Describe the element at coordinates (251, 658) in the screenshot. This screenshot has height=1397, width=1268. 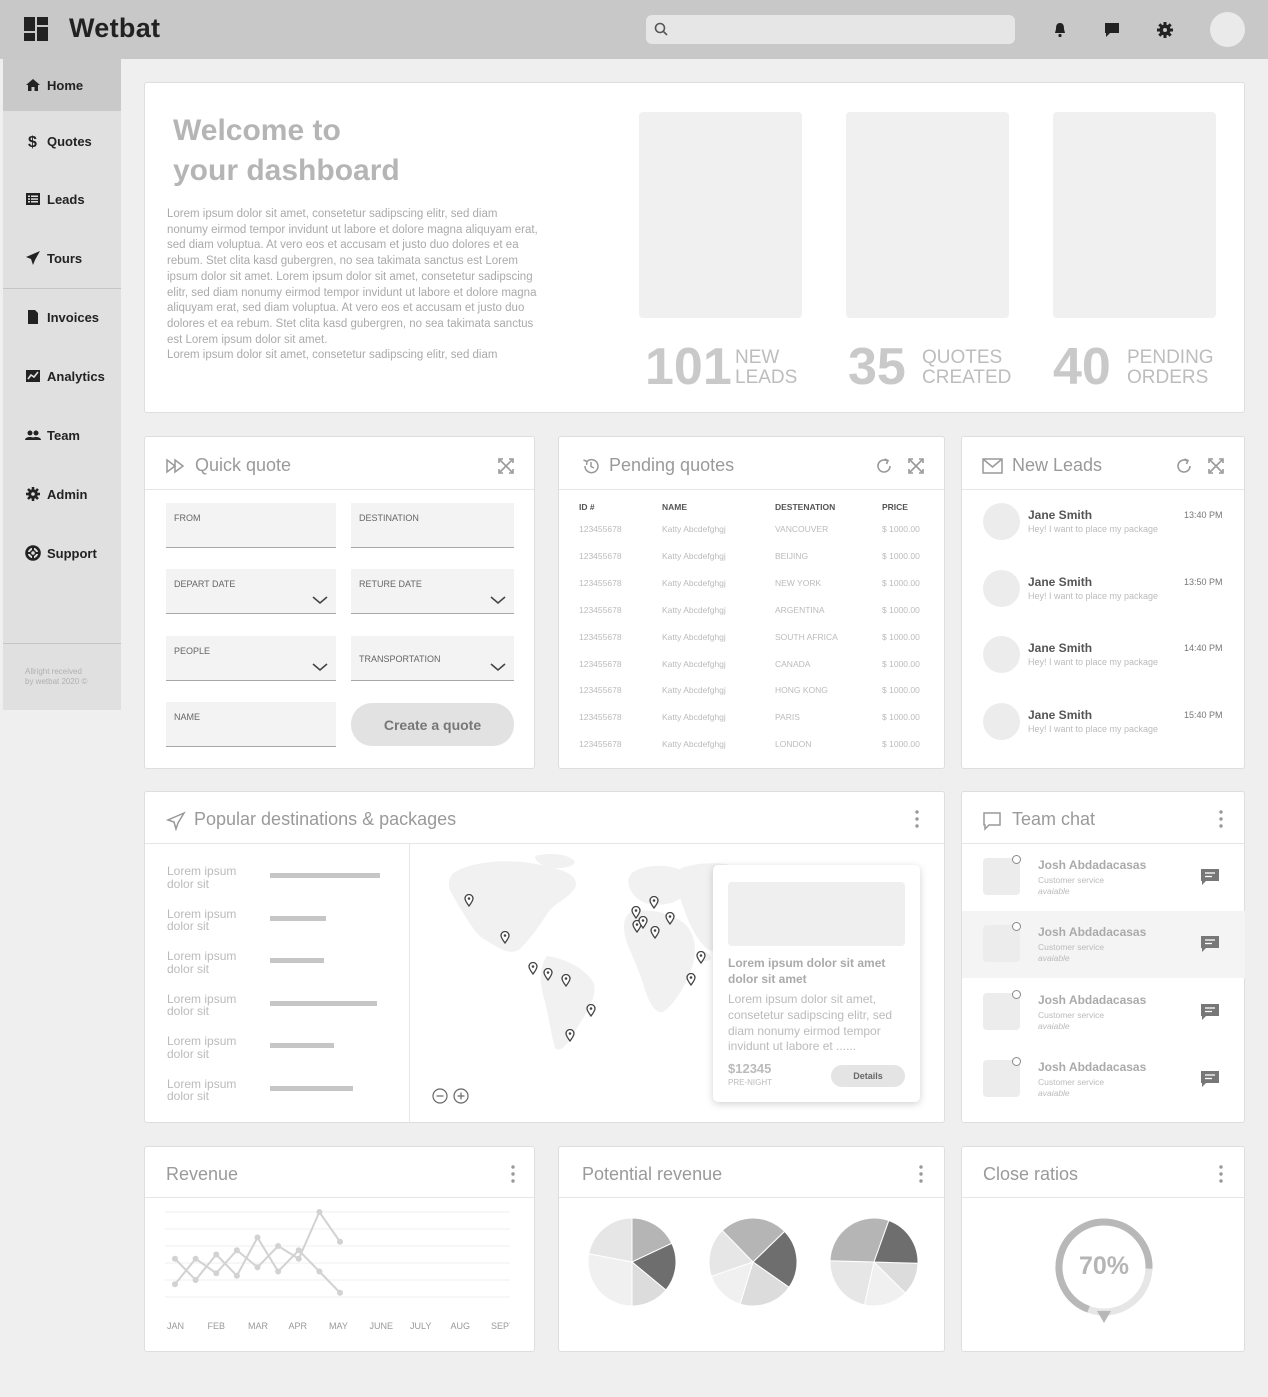
I see `people-field: PEOPLE` at that location.